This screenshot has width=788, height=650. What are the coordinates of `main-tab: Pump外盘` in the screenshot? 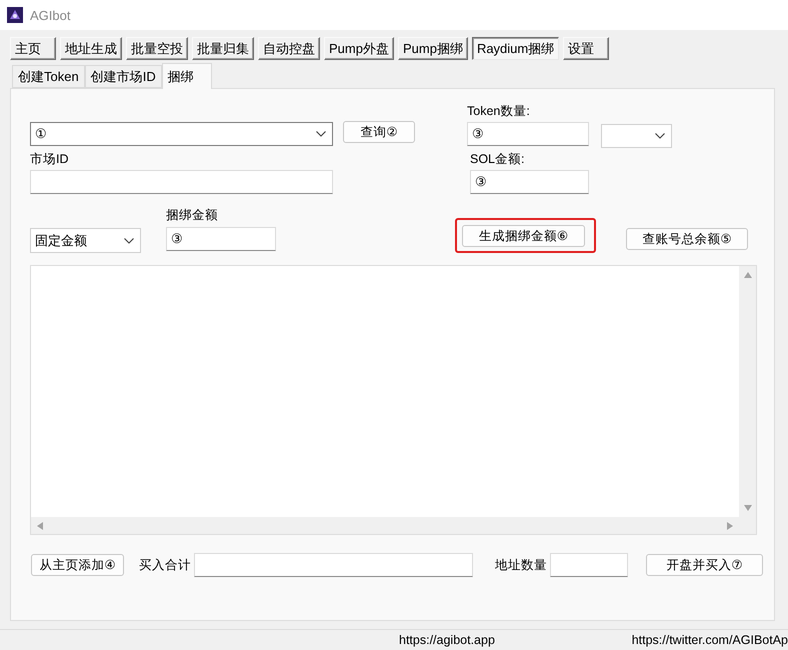 It's located at (359, 48).